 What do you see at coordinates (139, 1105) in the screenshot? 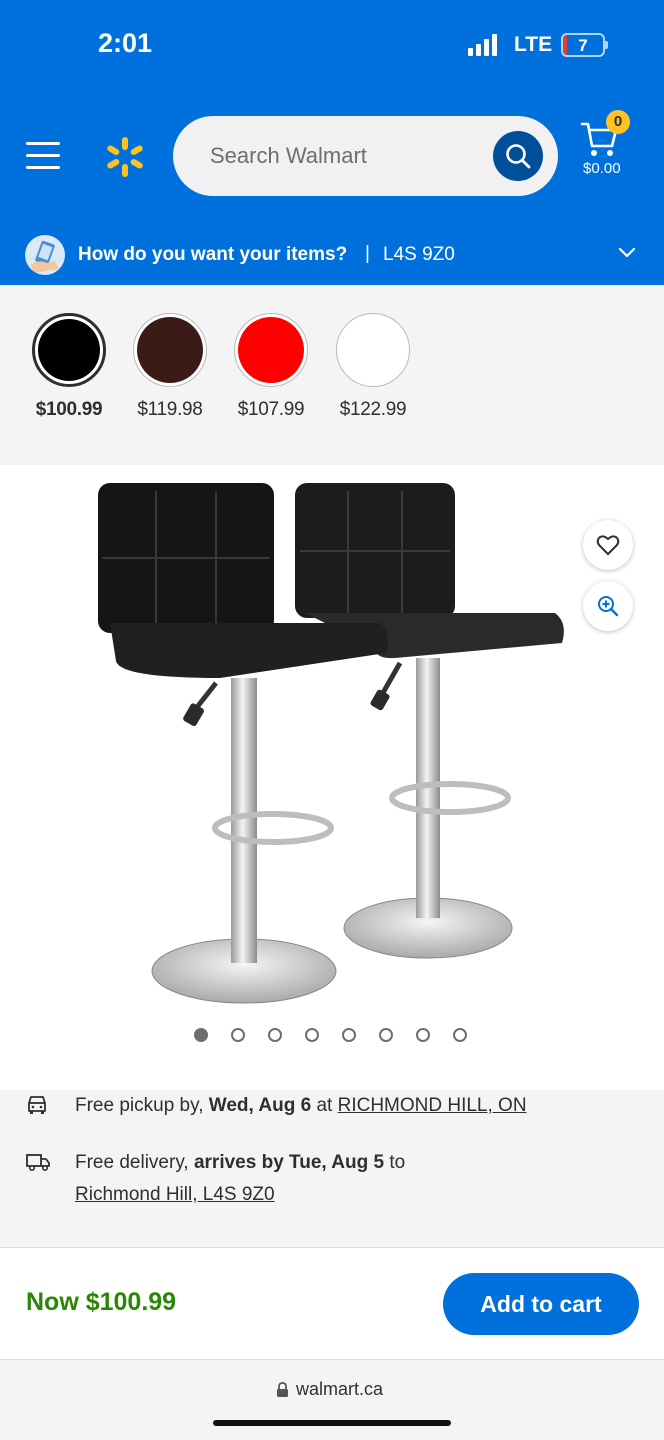
I see `pickup-prefix: Free pickup by,` at bounding box center [139, 1105].